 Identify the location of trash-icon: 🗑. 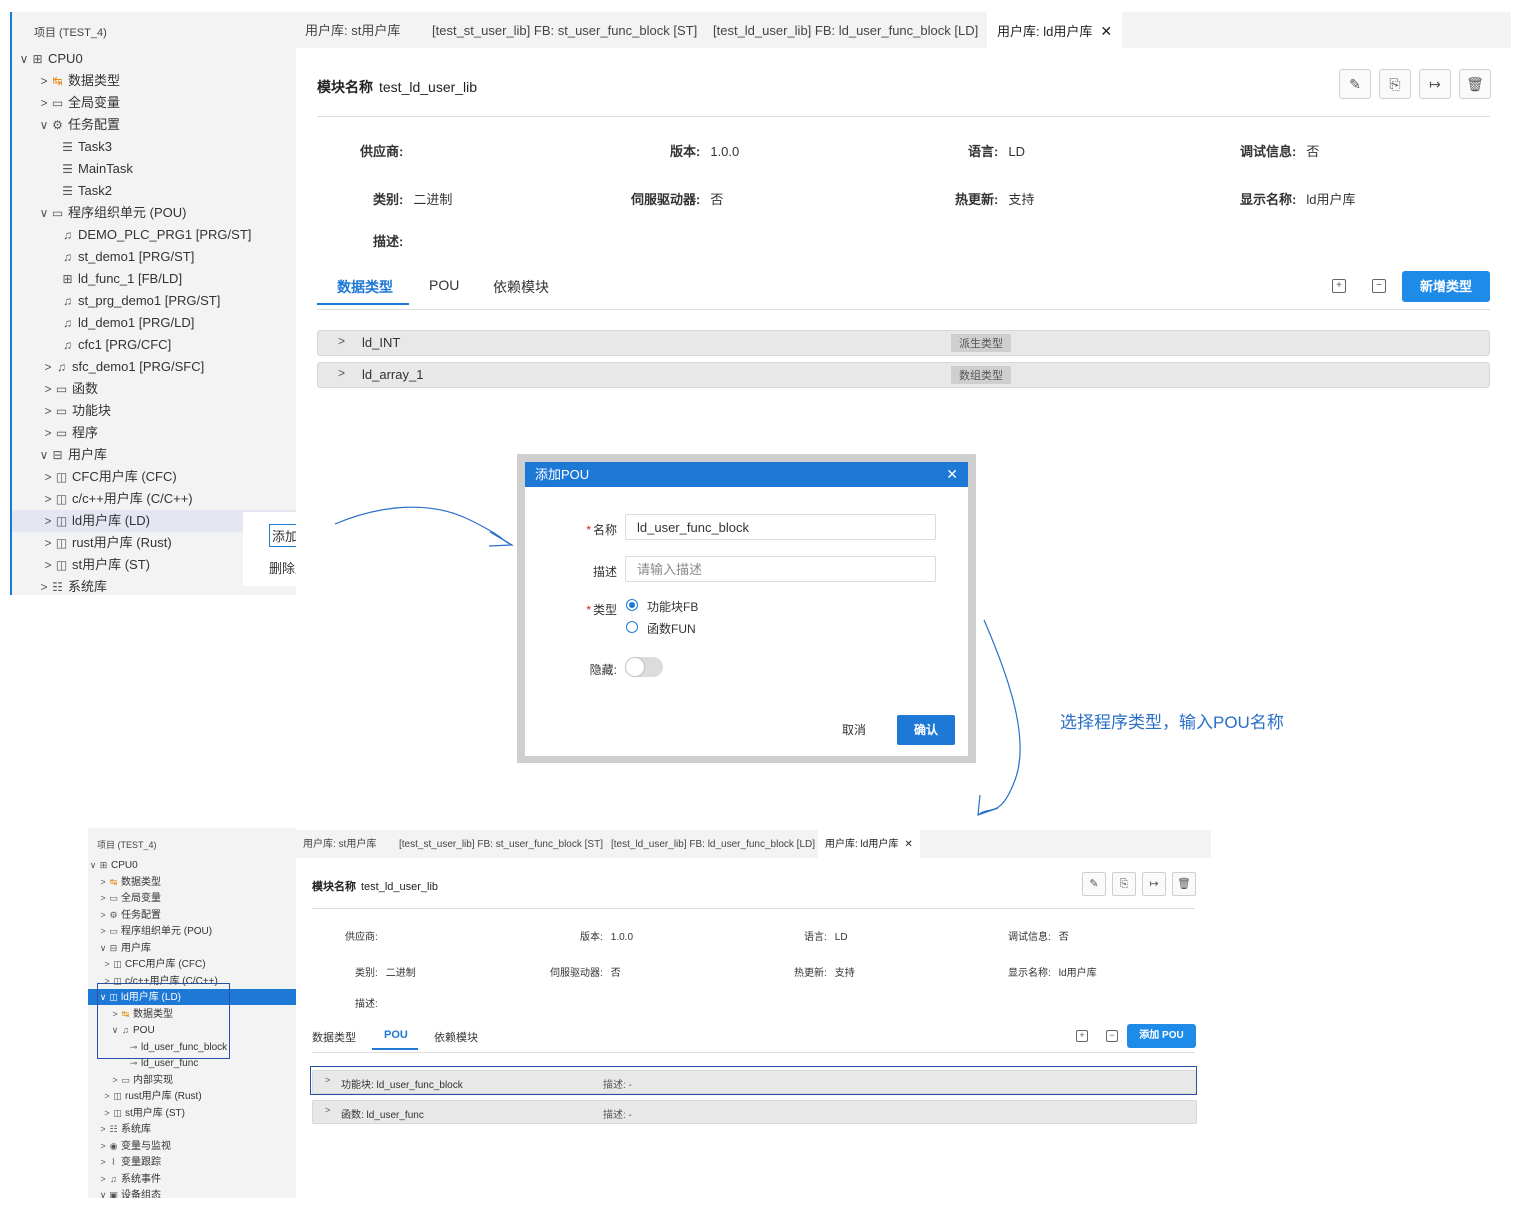
(1184, 884).